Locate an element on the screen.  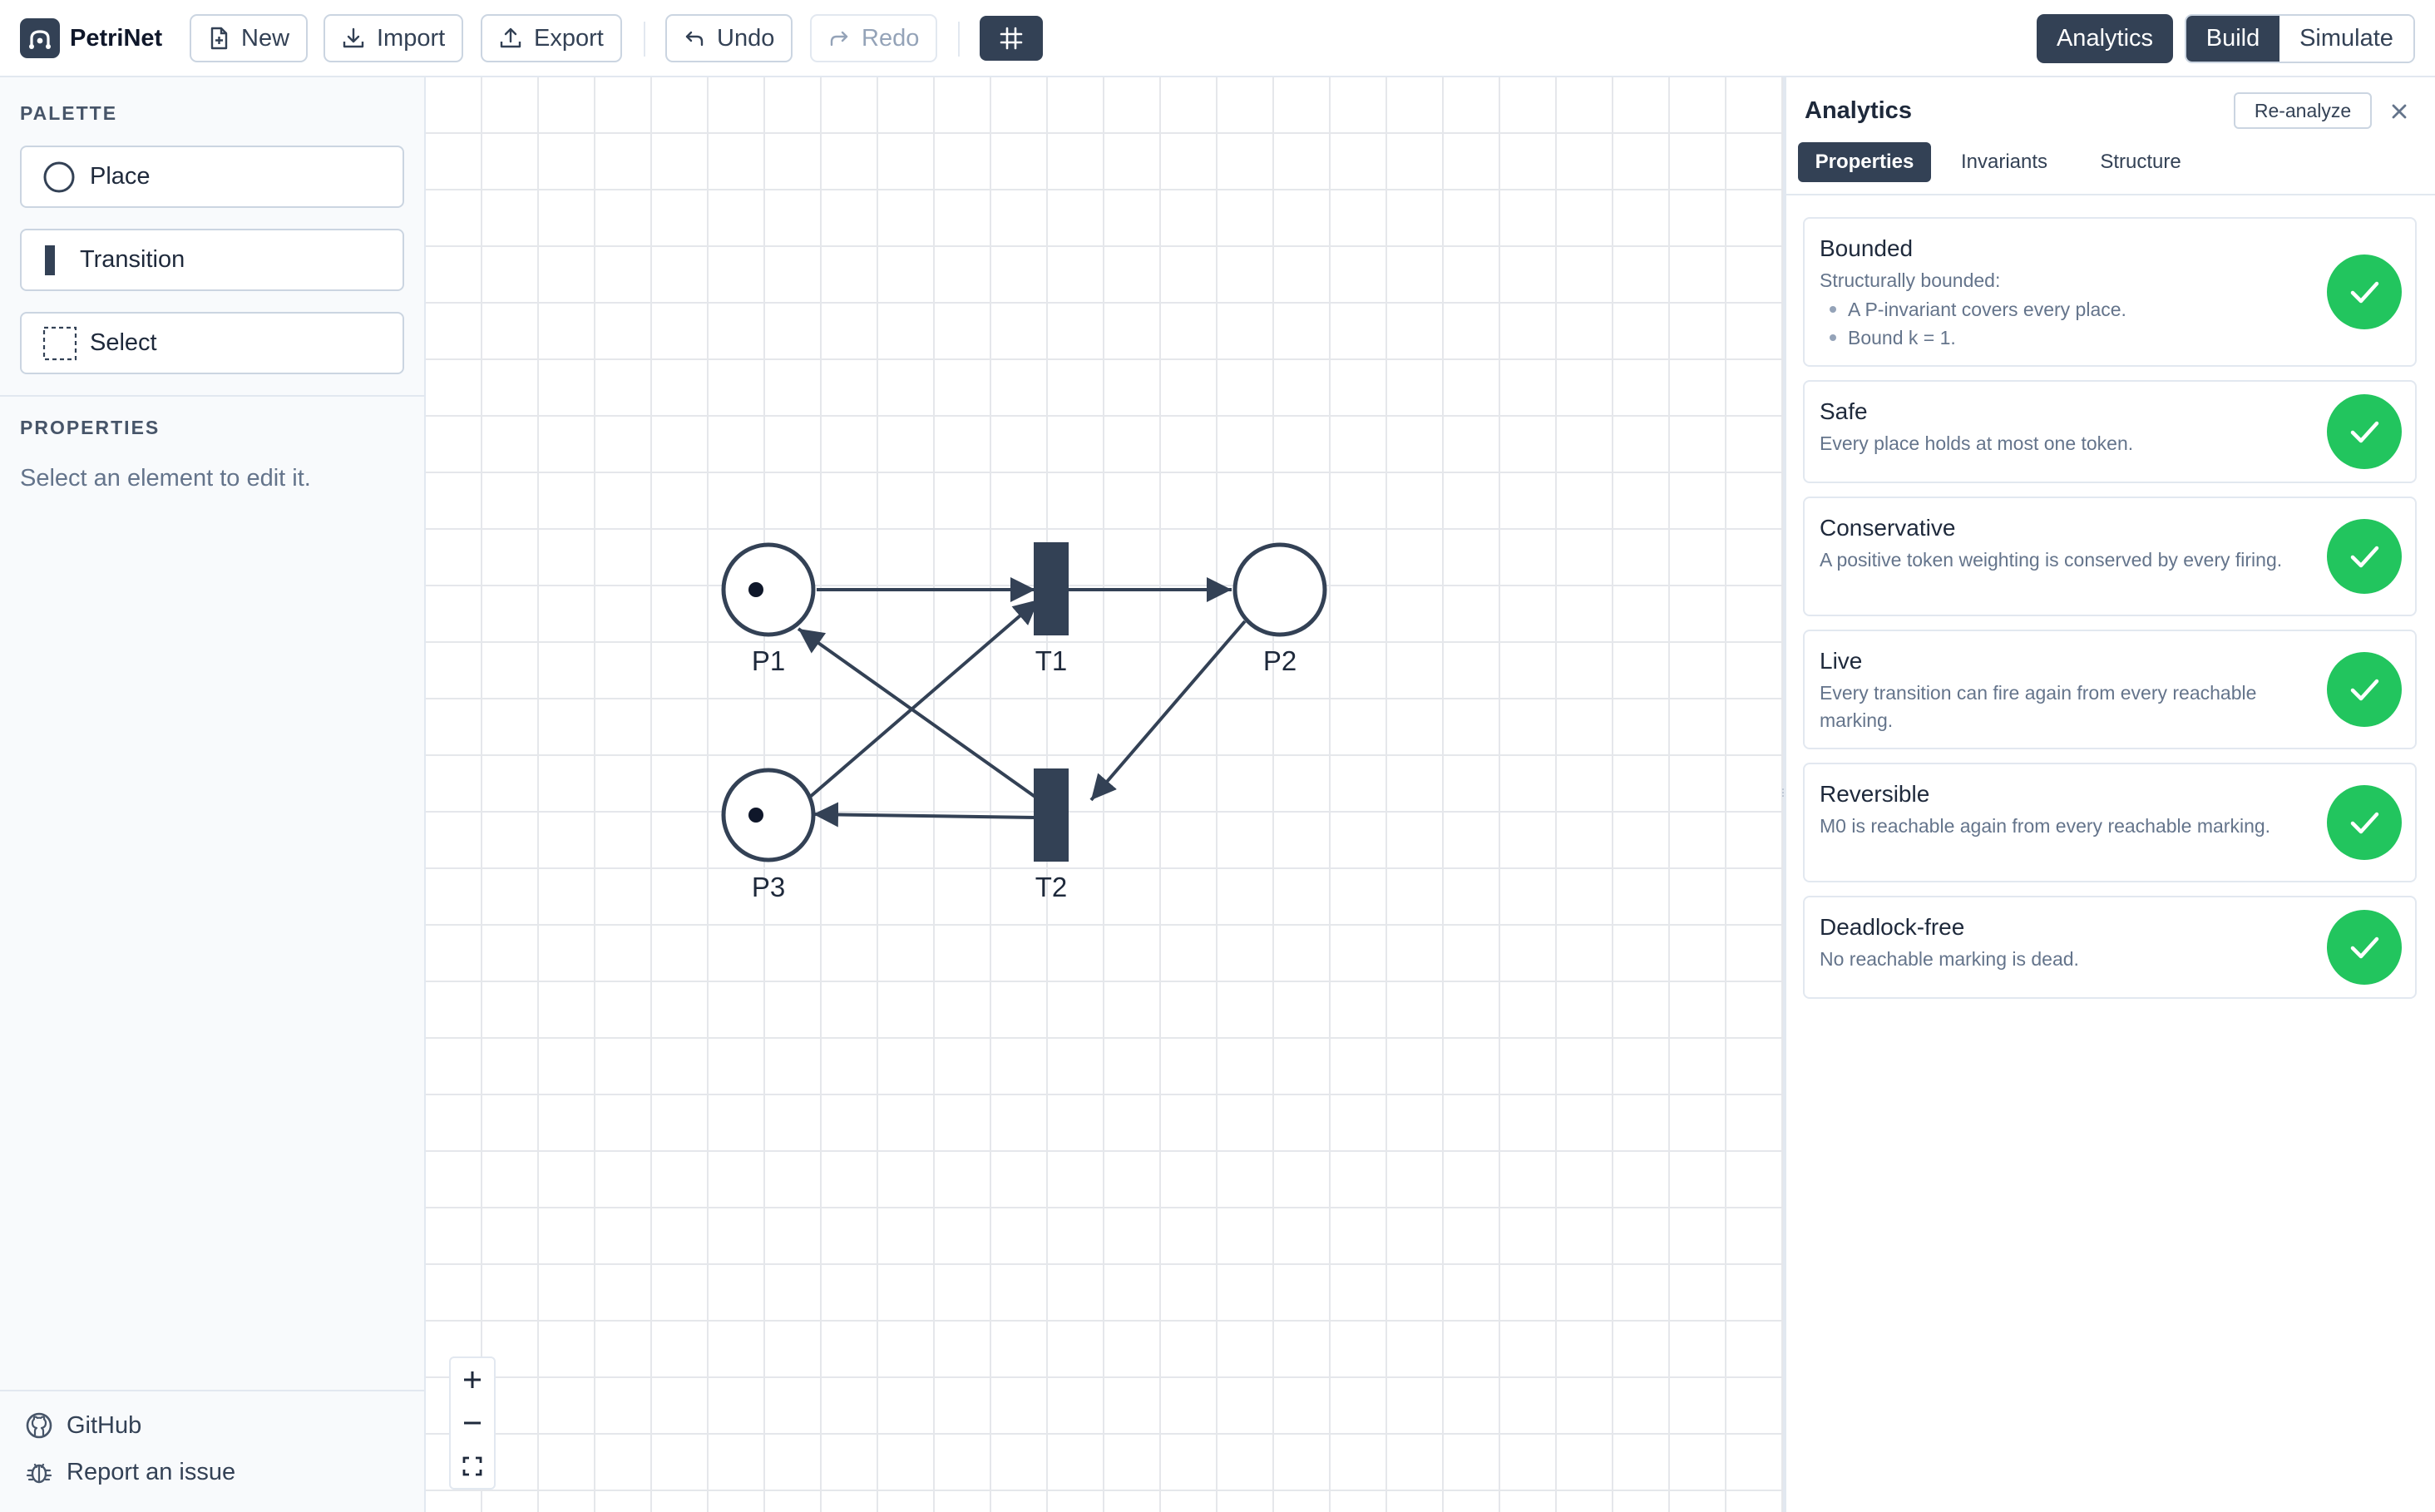
palette-transition-button: Transition is located at coordinates (212, 260).